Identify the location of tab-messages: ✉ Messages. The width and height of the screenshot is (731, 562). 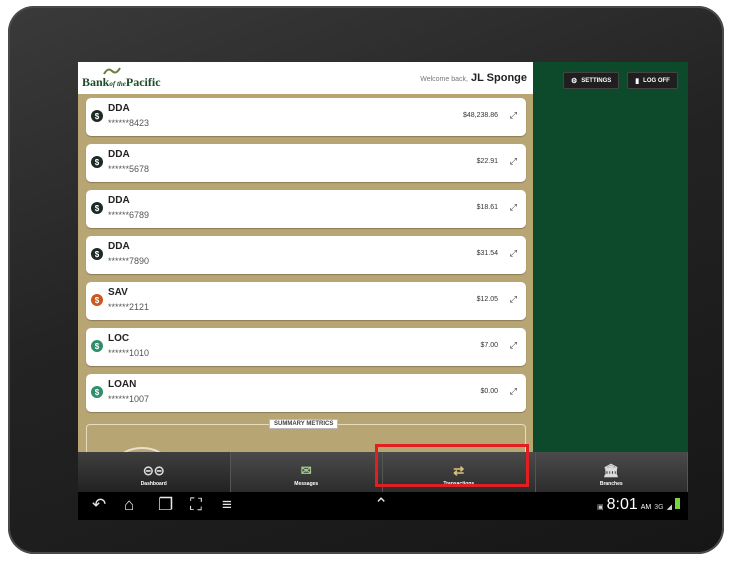
(307, 472).